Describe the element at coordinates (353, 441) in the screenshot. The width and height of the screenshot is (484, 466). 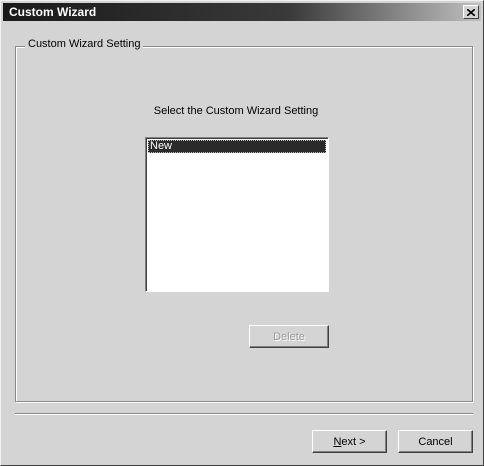
I see `next-label: ext >` at that location.